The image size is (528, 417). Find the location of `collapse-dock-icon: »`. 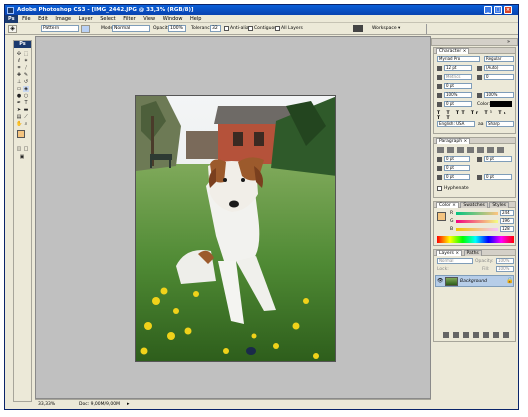

collapse-dock-icon: » is located at coordinates (508, 42).